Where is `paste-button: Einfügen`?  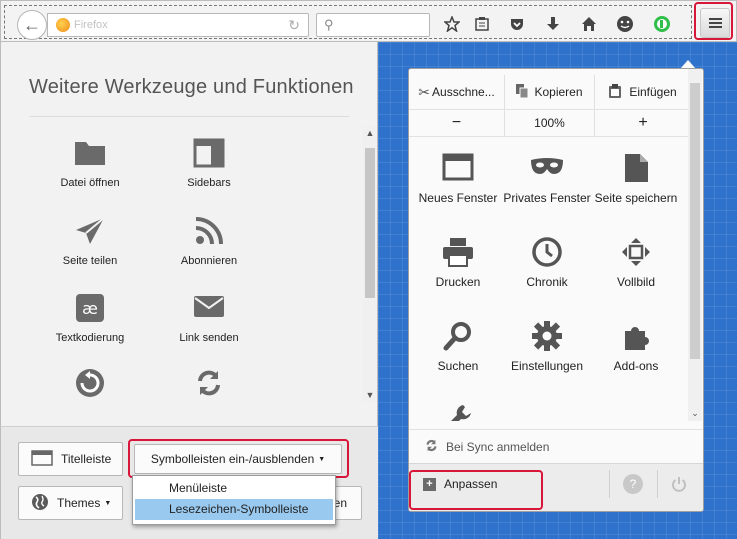
paste-button: Einfügen is located at coordinates (643, 92).